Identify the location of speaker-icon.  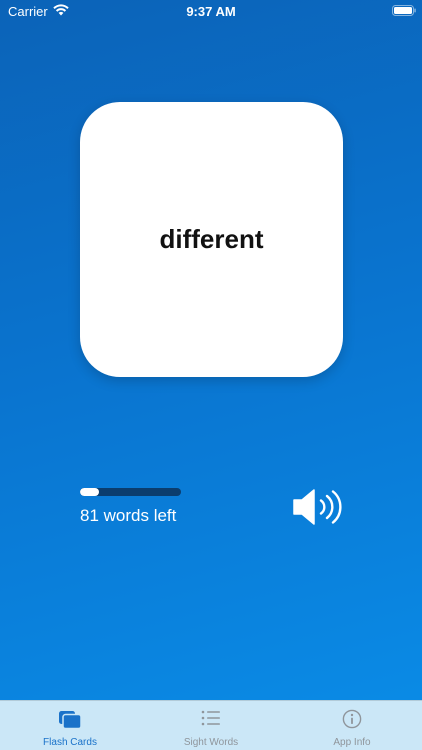
(319, 507).